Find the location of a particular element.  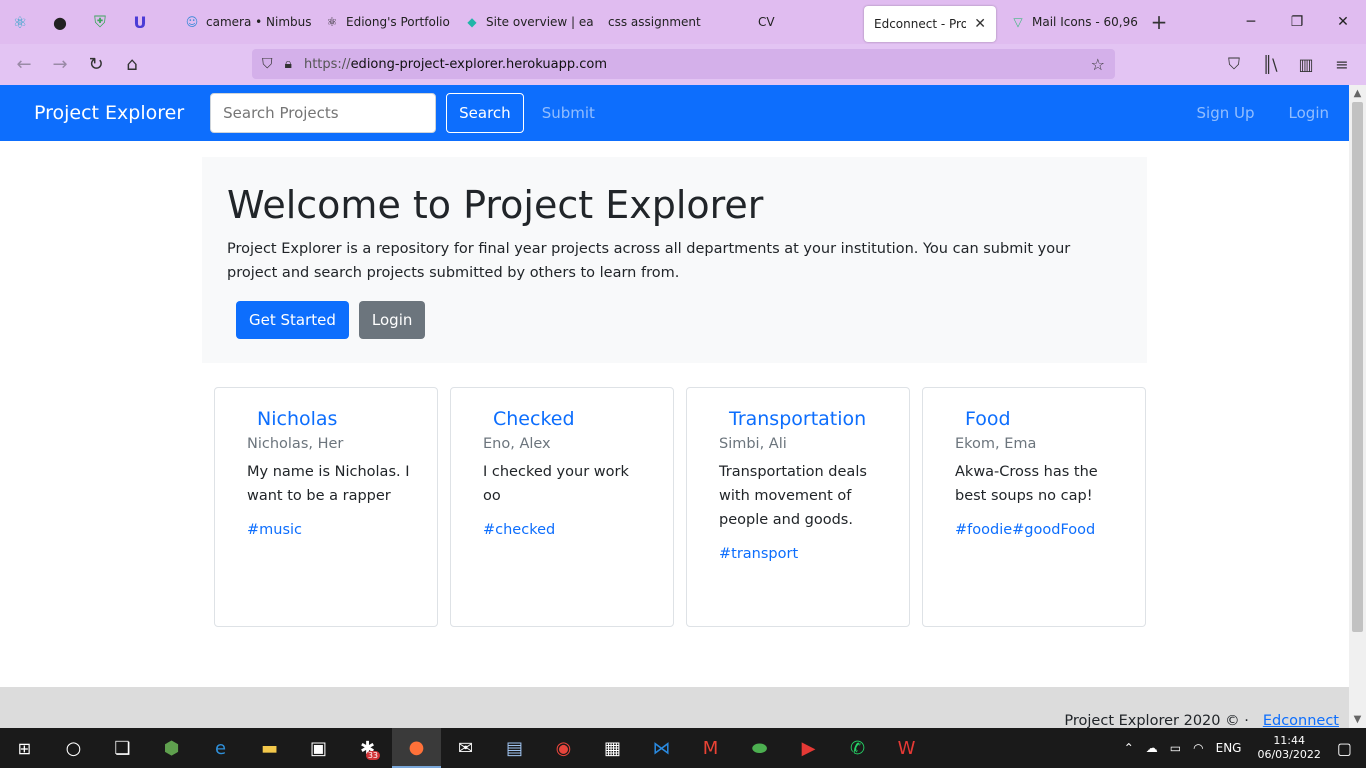

pocket-icon: ⛉ is located at coordinates (1234, 64).